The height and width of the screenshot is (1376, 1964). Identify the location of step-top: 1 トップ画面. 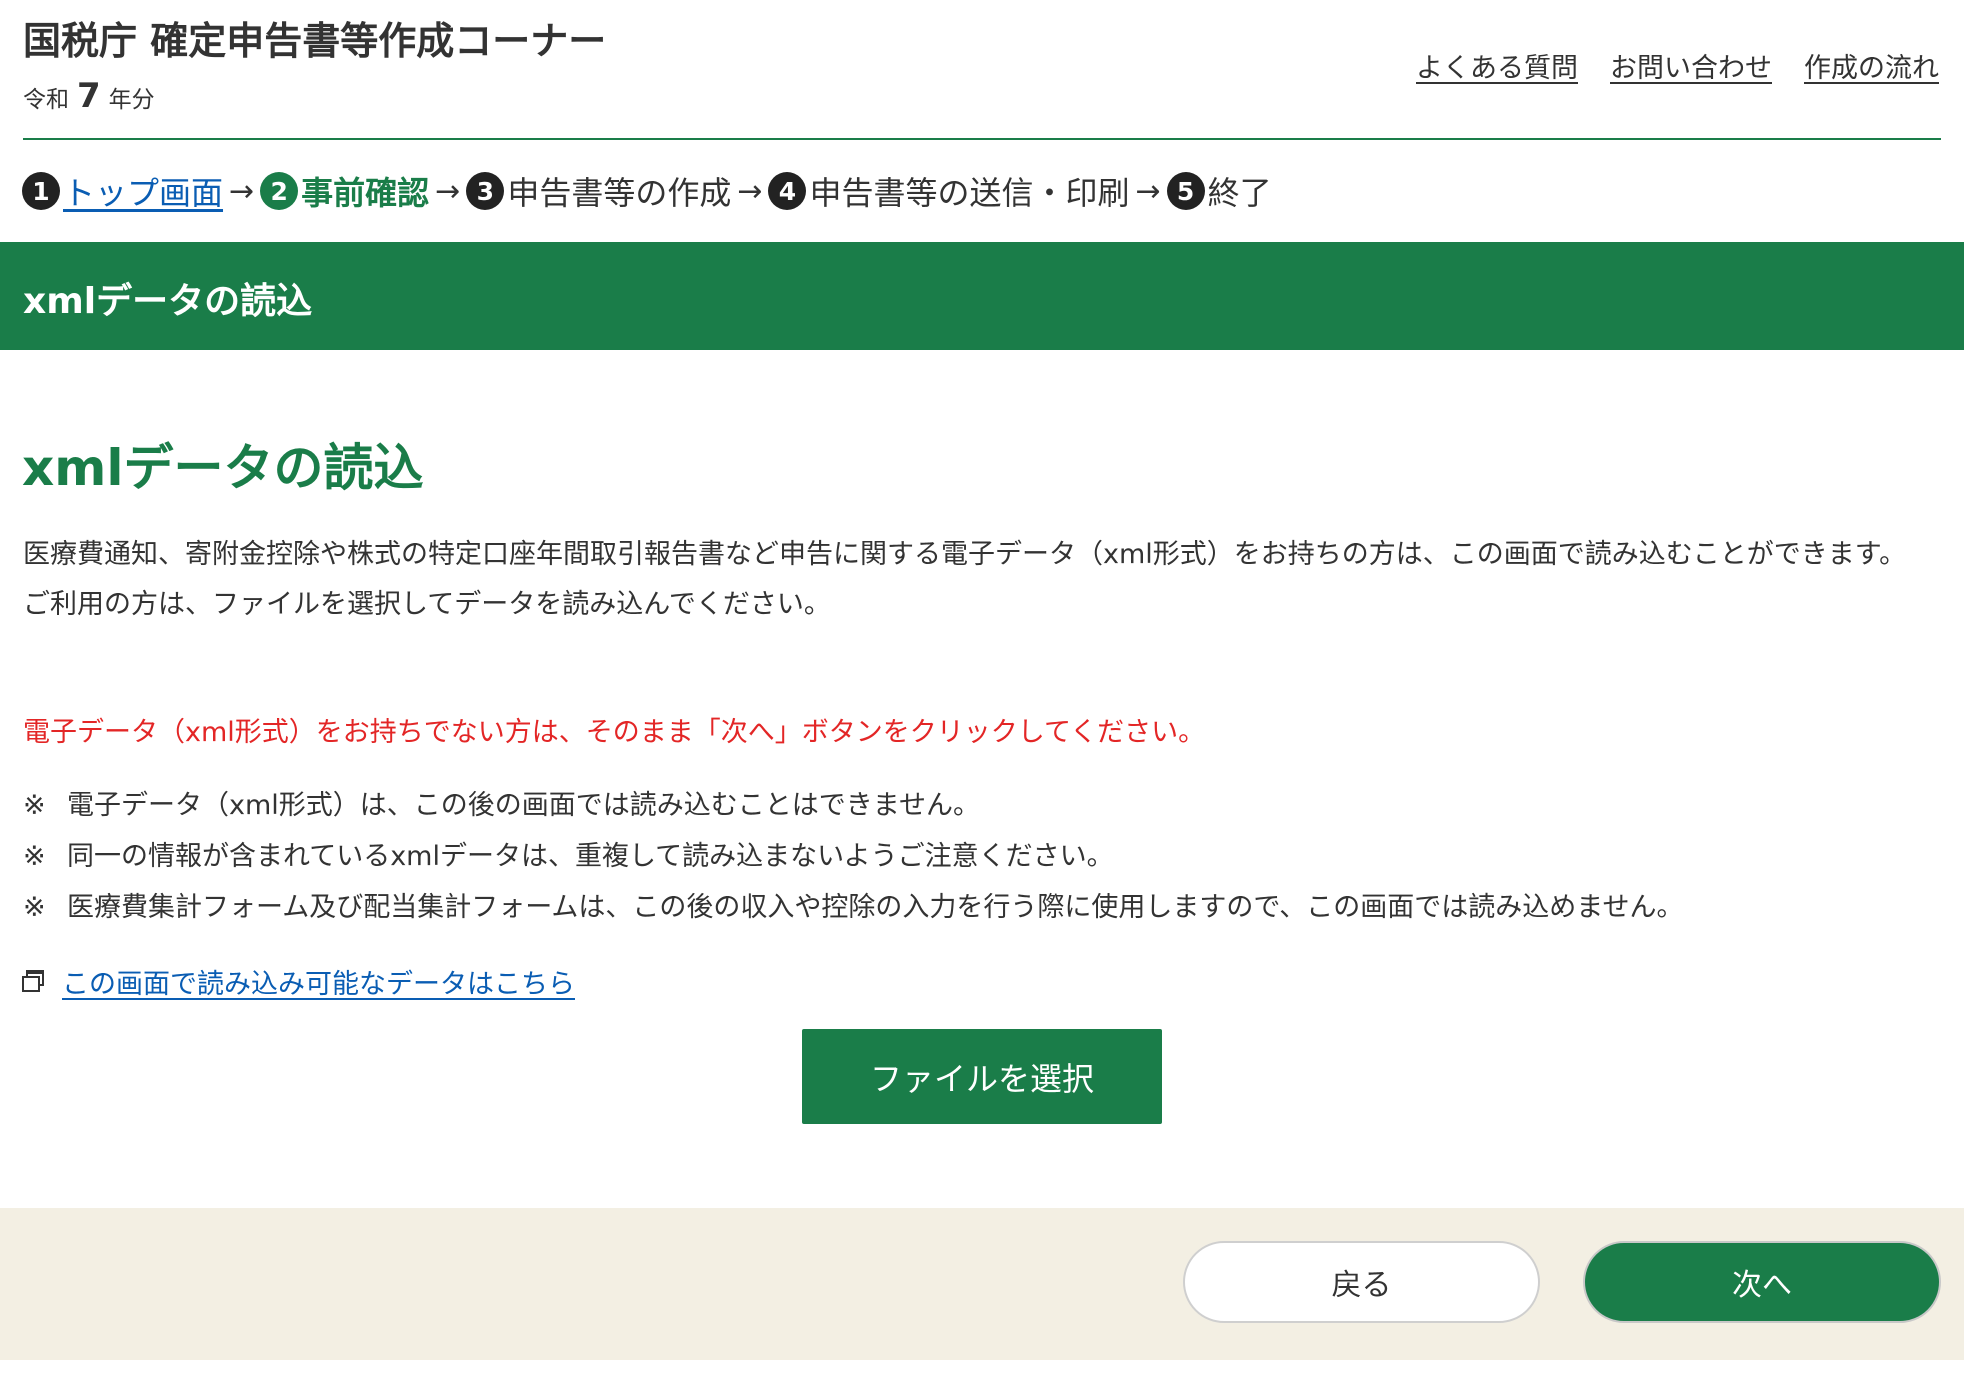
(122, 191).